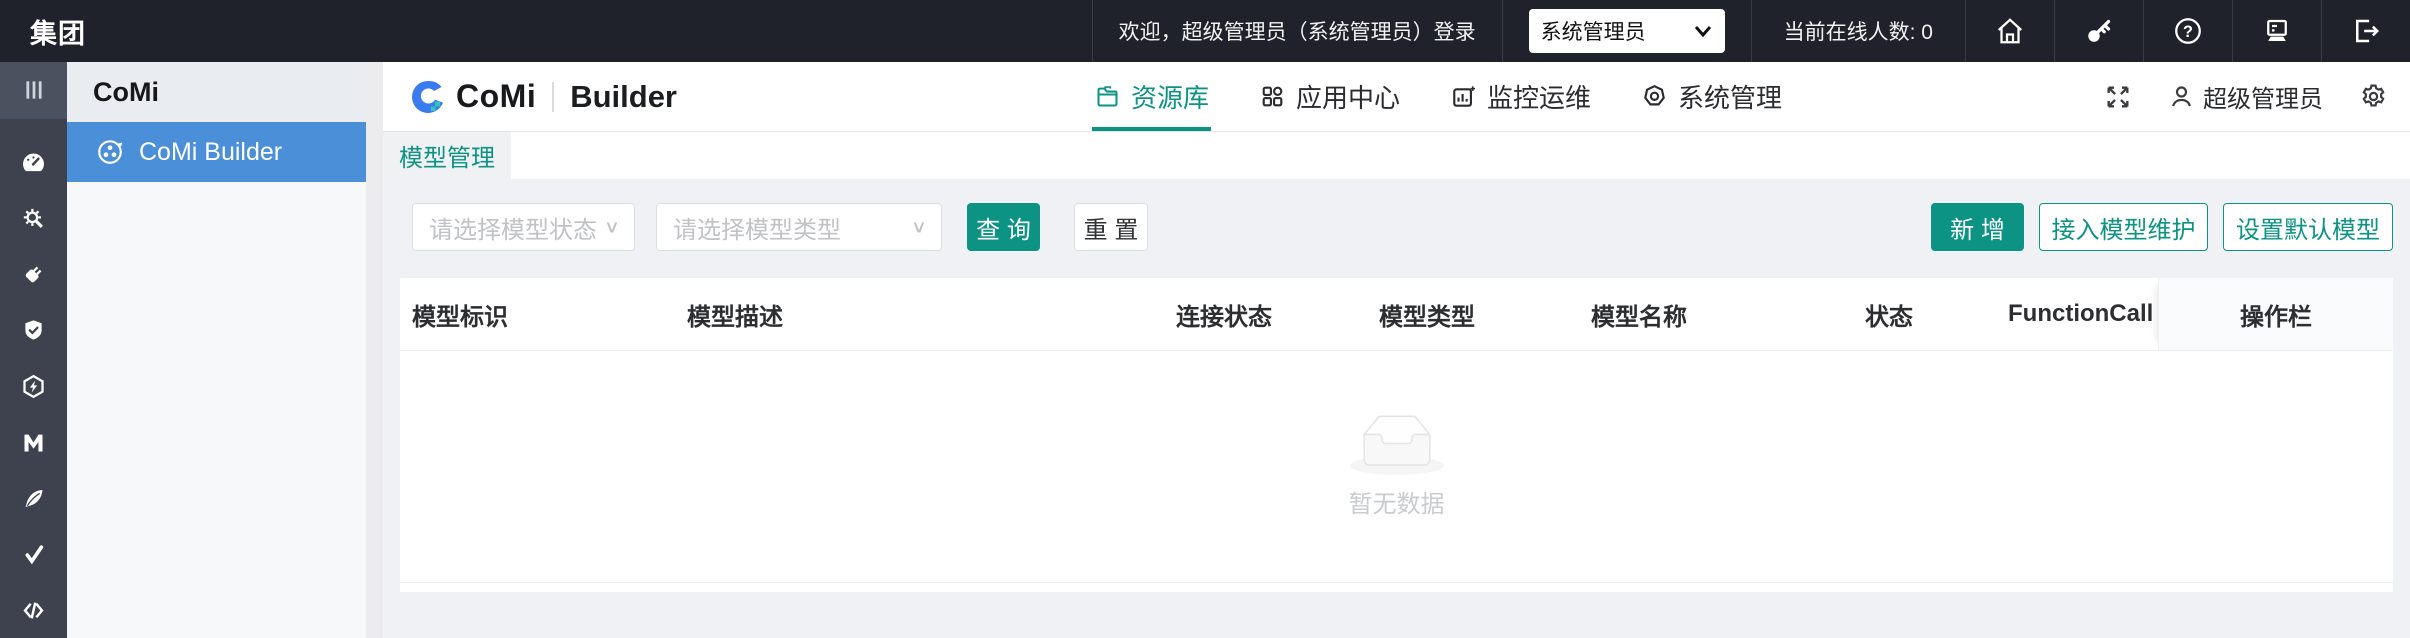  I want to click on primary-nav: 资源库 应用中心 监控运维 系统管理, so click(1461, 96).